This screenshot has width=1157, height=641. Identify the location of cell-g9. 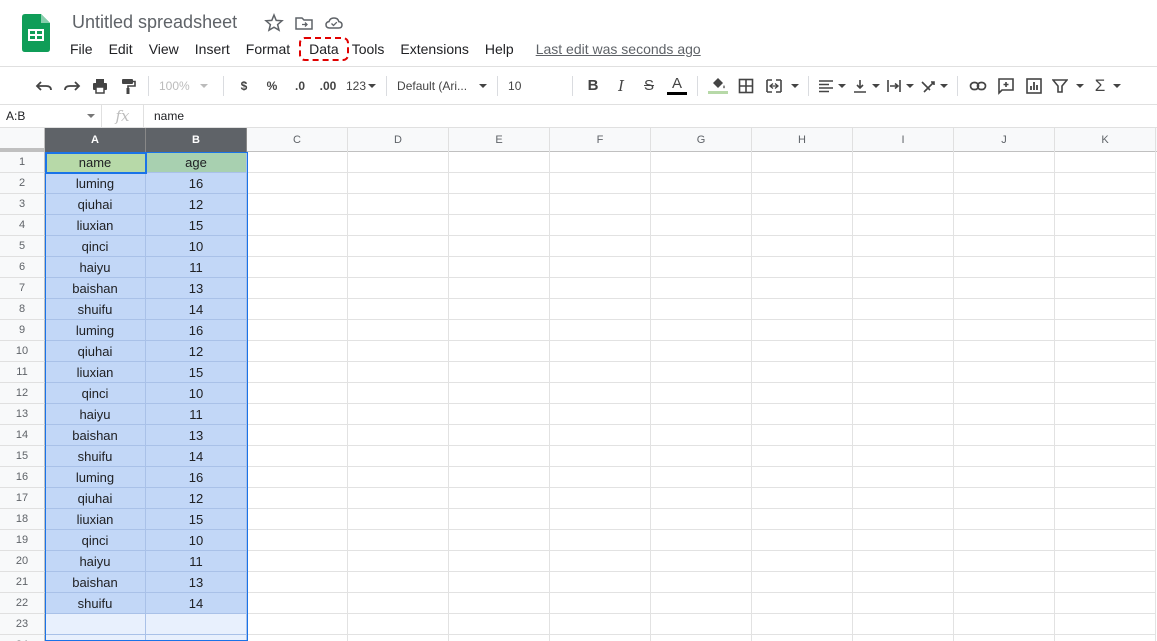
(701, 330).